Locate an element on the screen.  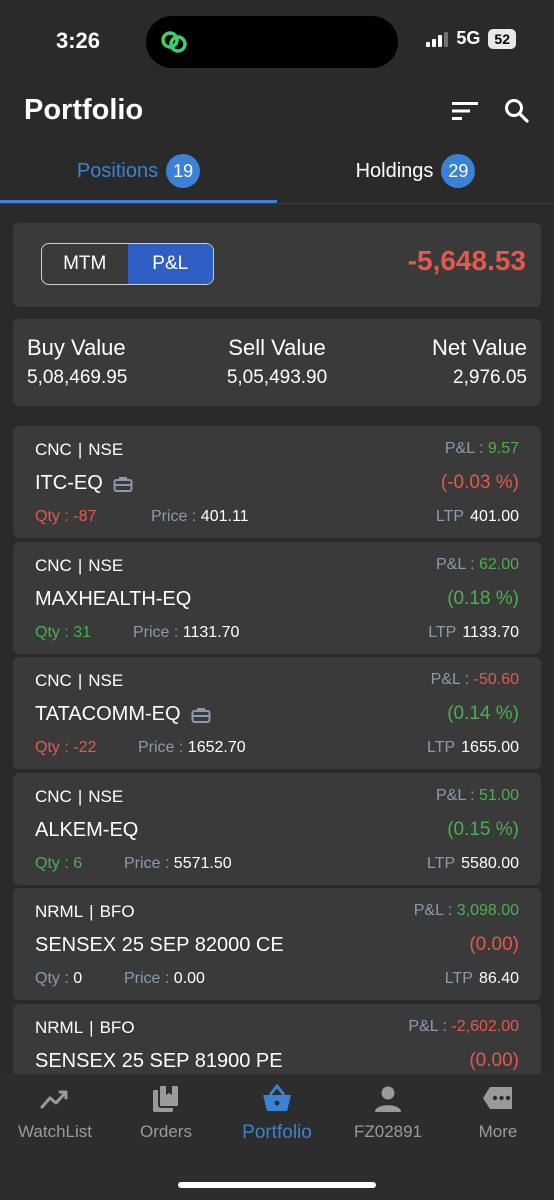
sort-icon is located at coordinates (465, 111).